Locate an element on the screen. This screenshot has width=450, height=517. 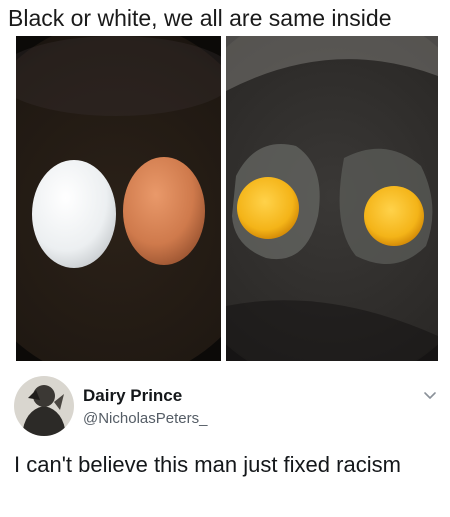
chevron-down-icon is located at coordinates (430, 396).